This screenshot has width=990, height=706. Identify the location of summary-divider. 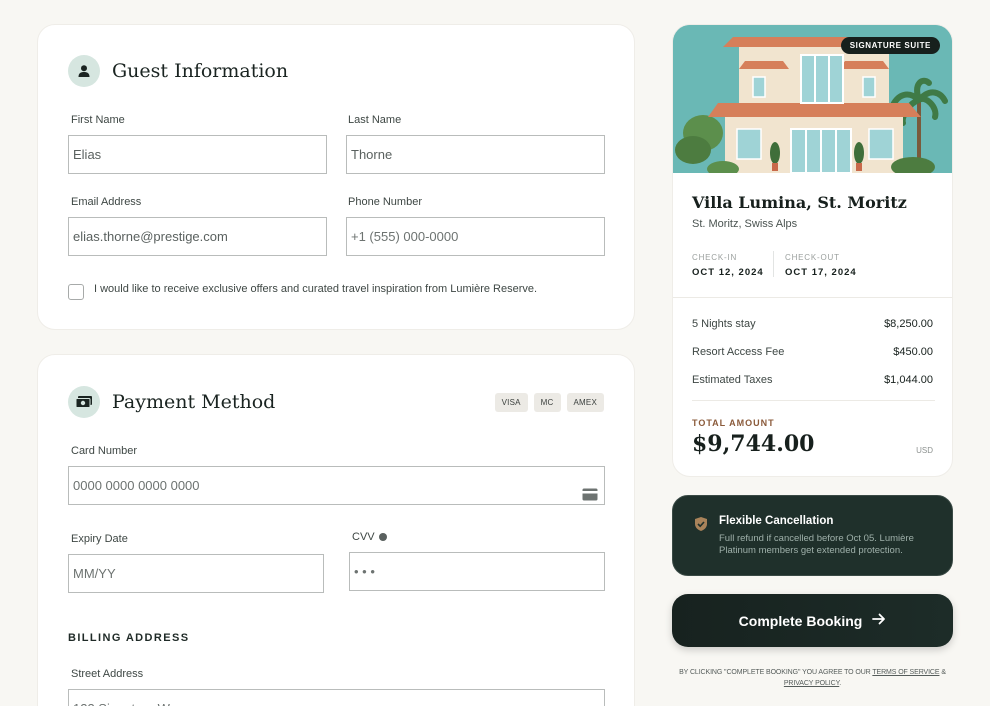
(812, 297).